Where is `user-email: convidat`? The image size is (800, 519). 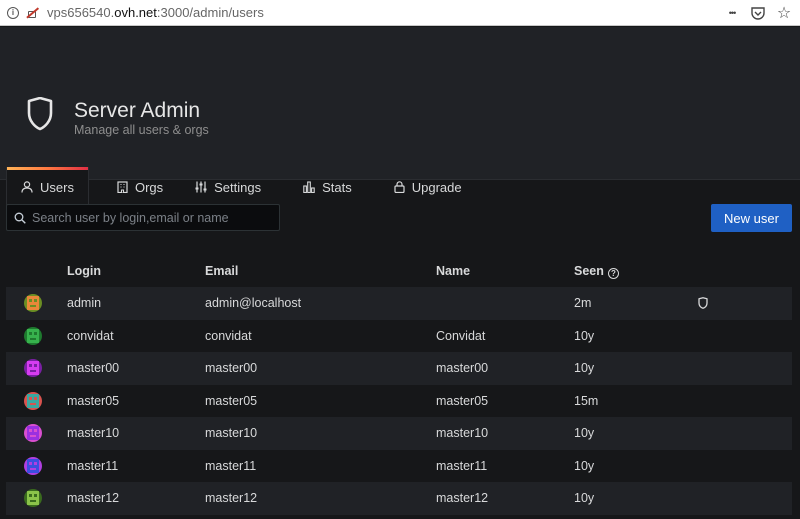 user-email: convidat is located at coordinates (228, 336).